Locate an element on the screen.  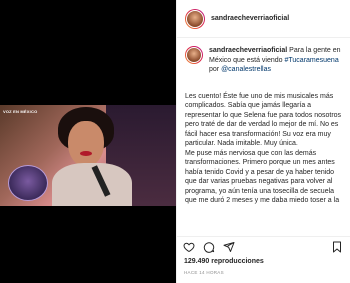
singer-lips is located at coordinates (86, 153).